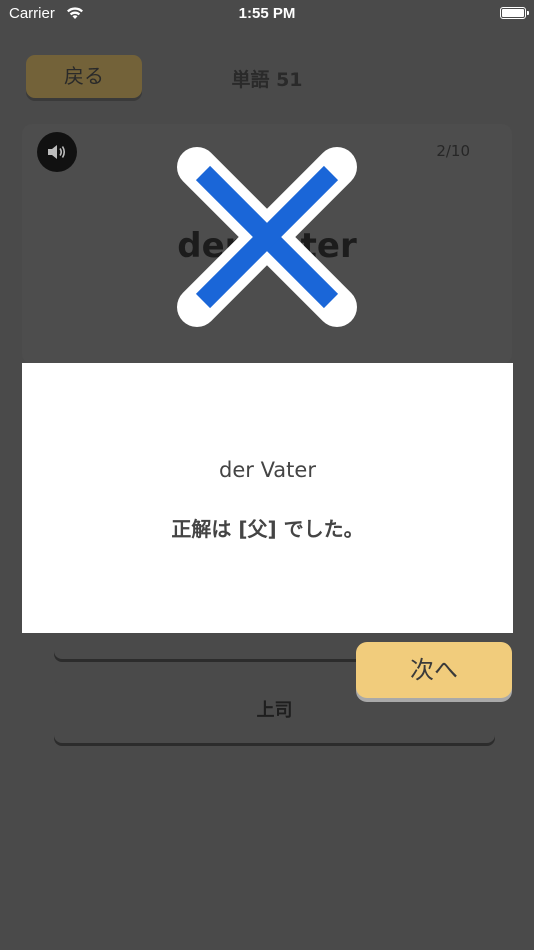 This screenshot has width=534, height=950. Describe the element at coordinates (453, 151) in the screenshot. I see `progress-counter: 2/10` at that location.